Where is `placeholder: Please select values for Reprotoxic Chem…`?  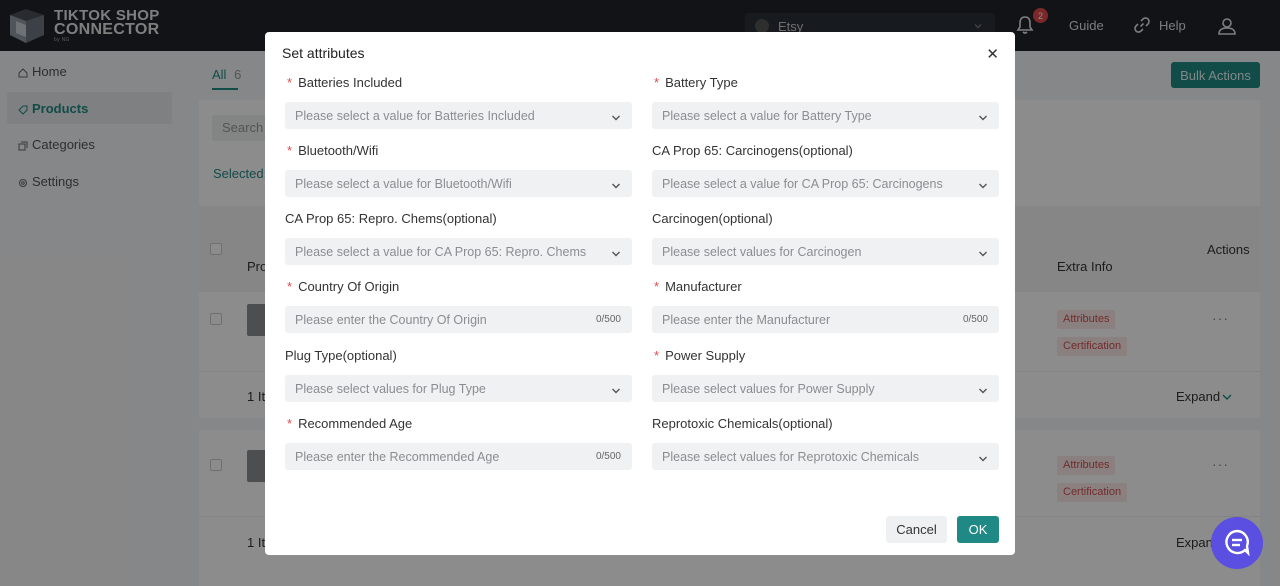 placeholder: Please select values for Reprotoxic Chem… is located at coordinates (791, 456).